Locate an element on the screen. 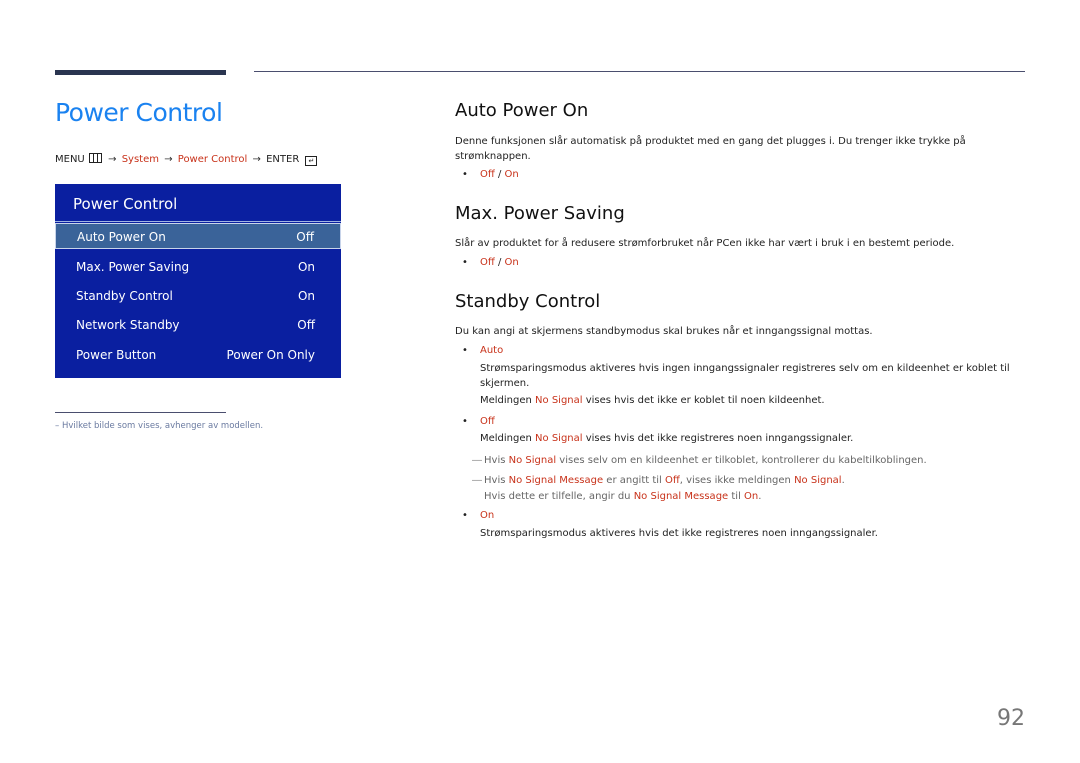  osd-item-label: Max. Power Saving is located at coordinates (133, 267).